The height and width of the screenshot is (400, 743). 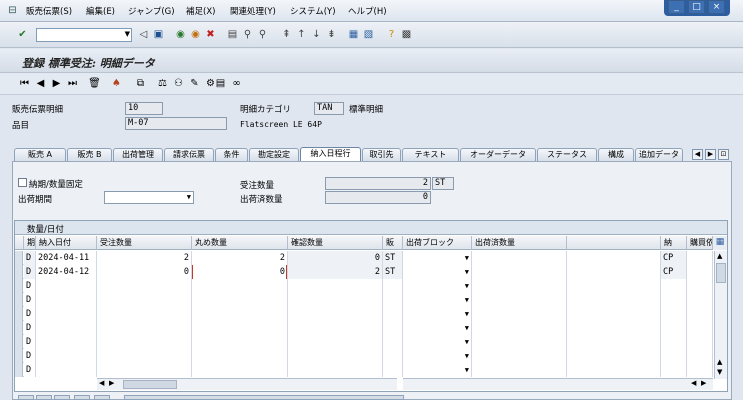 I want to click on scroll-bottom-icon: ▼, so click(x=719, y=372).